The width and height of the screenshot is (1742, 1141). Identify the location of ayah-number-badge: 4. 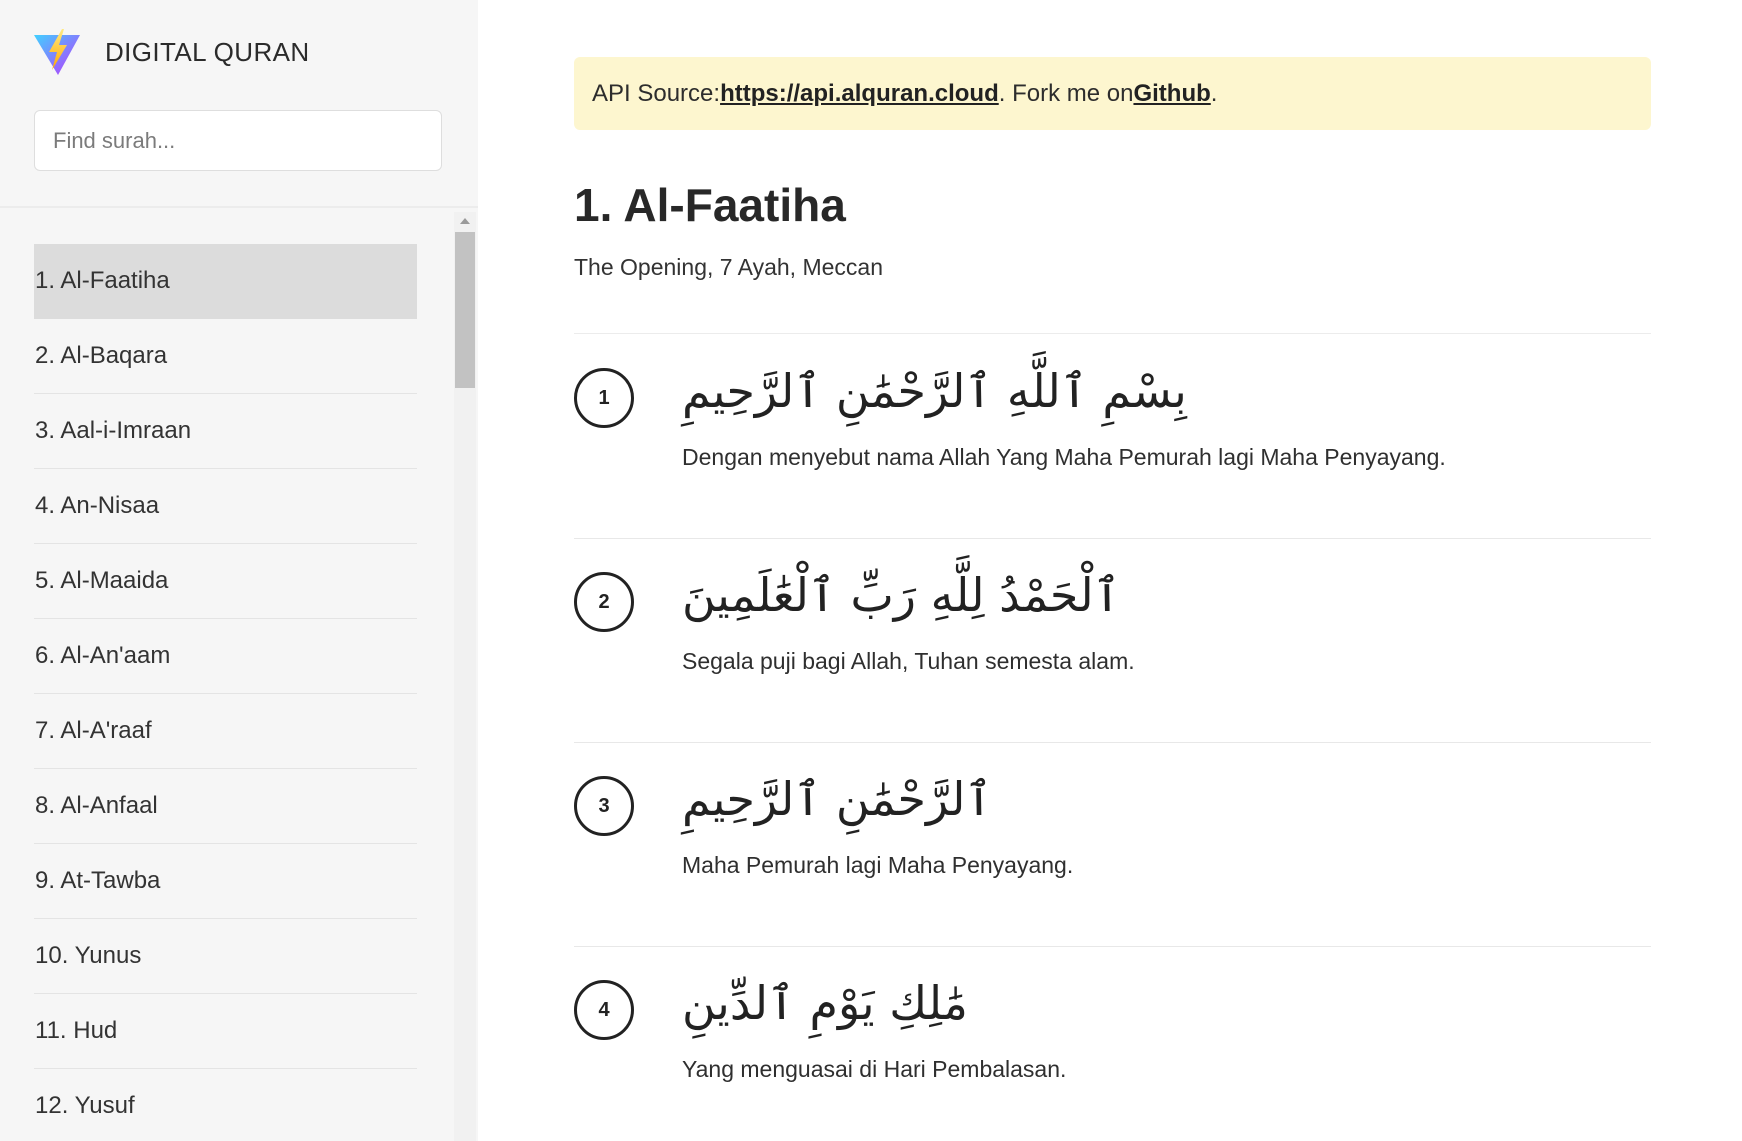
(604, 1010).